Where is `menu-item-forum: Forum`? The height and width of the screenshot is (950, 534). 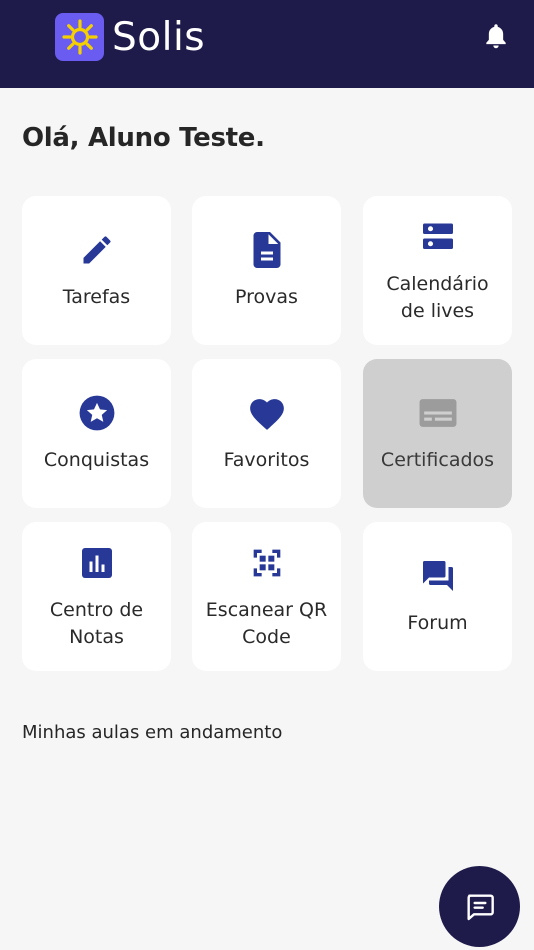 menu-item-forum: Forum is located at coordinates (437, 596).